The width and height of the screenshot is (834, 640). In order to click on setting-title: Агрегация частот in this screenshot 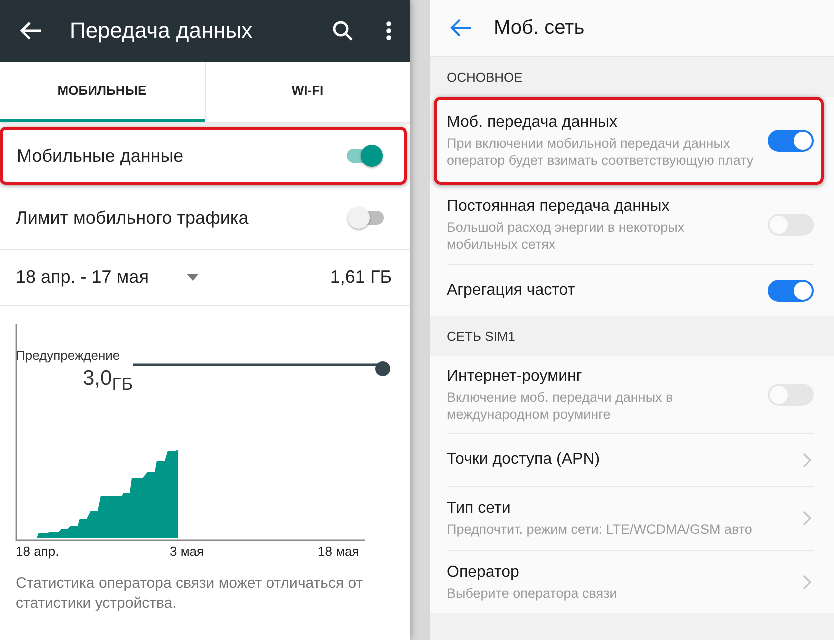, I will do `click(511, 290)`.